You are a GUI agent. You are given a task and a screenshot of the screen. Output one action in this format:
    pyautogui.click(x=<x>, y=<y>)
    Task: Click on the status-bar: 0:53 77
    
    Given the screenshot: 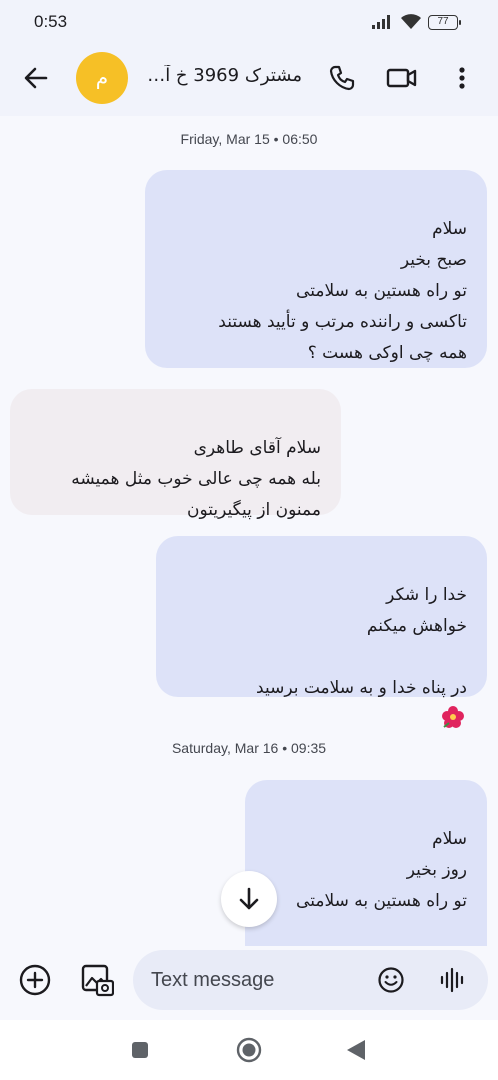 What is the action you would take?
    pyautogui.click(x=249, y=22)
    